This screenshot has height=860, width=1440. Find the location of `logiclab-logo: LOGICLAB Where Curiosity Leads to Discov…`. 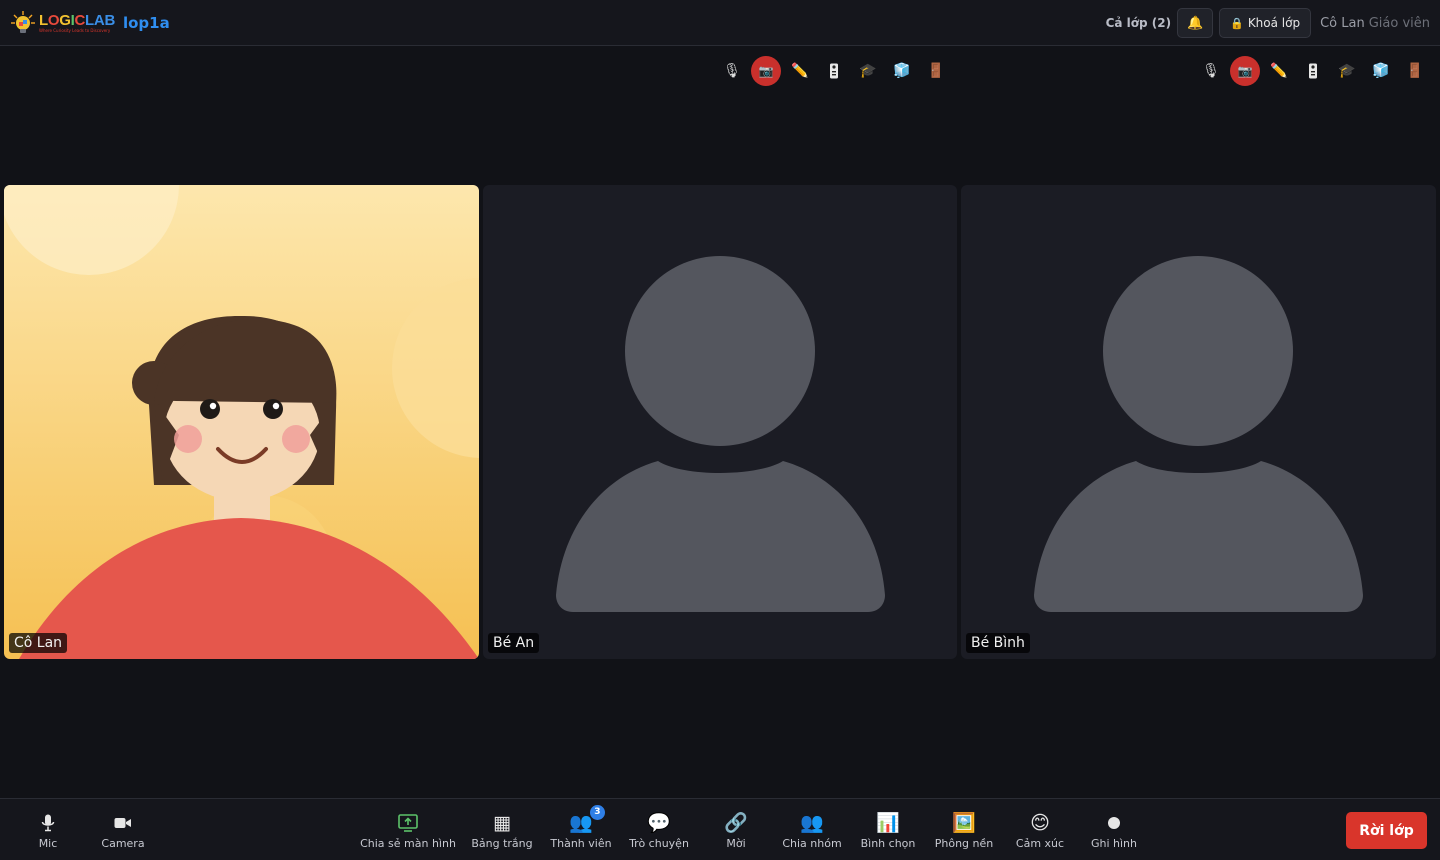

logiclab-logo: LOGICLAB Where Curiosity Leads to Discov… is located at coordinates (62, 23).